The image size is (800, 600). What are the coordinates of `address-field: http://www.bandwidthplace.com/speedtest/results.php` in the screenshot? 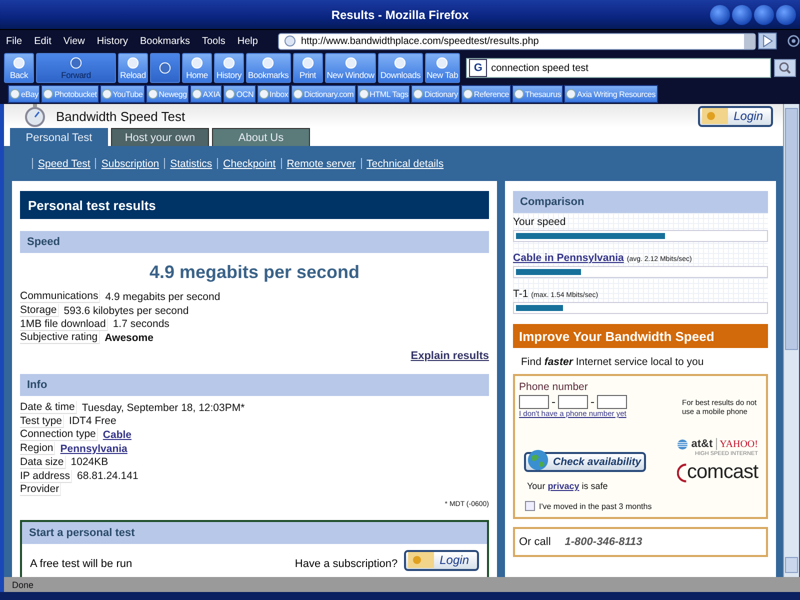 It's located at (517, 41).